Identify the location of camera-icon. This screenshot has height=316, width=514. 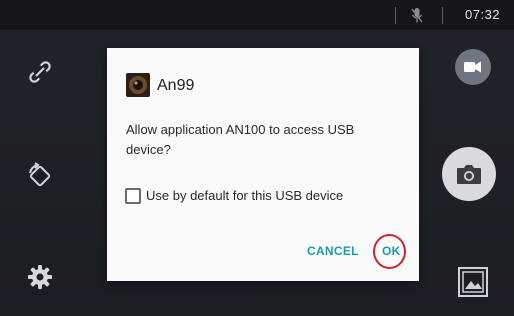
(469, 174).